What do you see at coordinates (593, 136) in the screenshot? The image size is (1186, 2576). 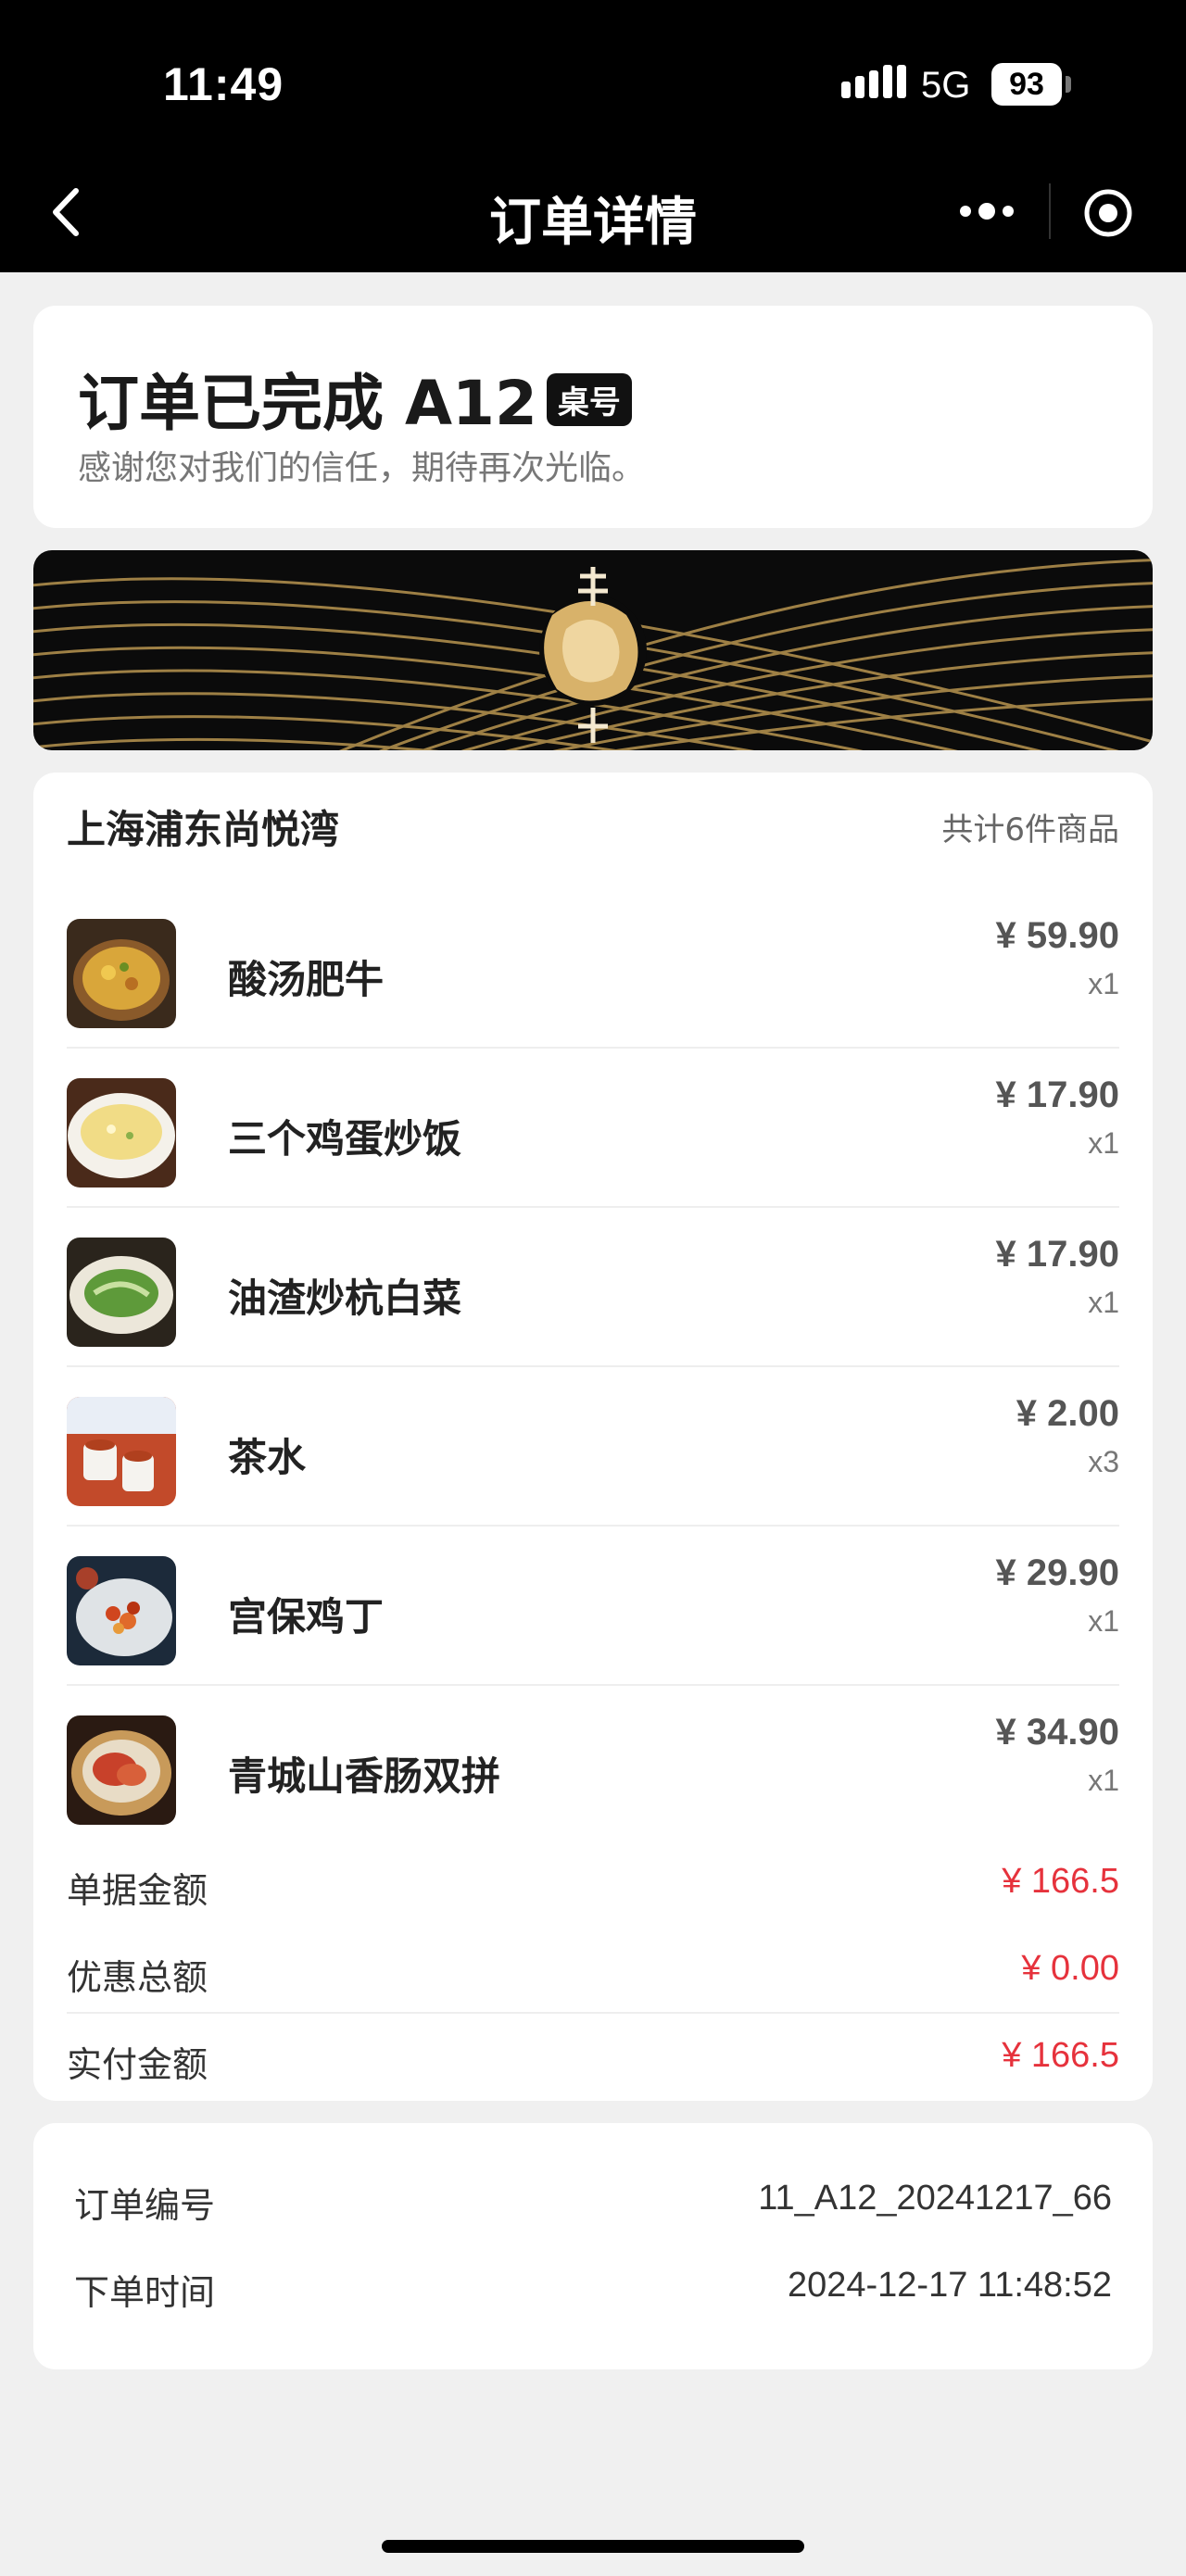 I see `top-bar: 11:49 5G 93 订单详情` at bounding box center [593, 136].